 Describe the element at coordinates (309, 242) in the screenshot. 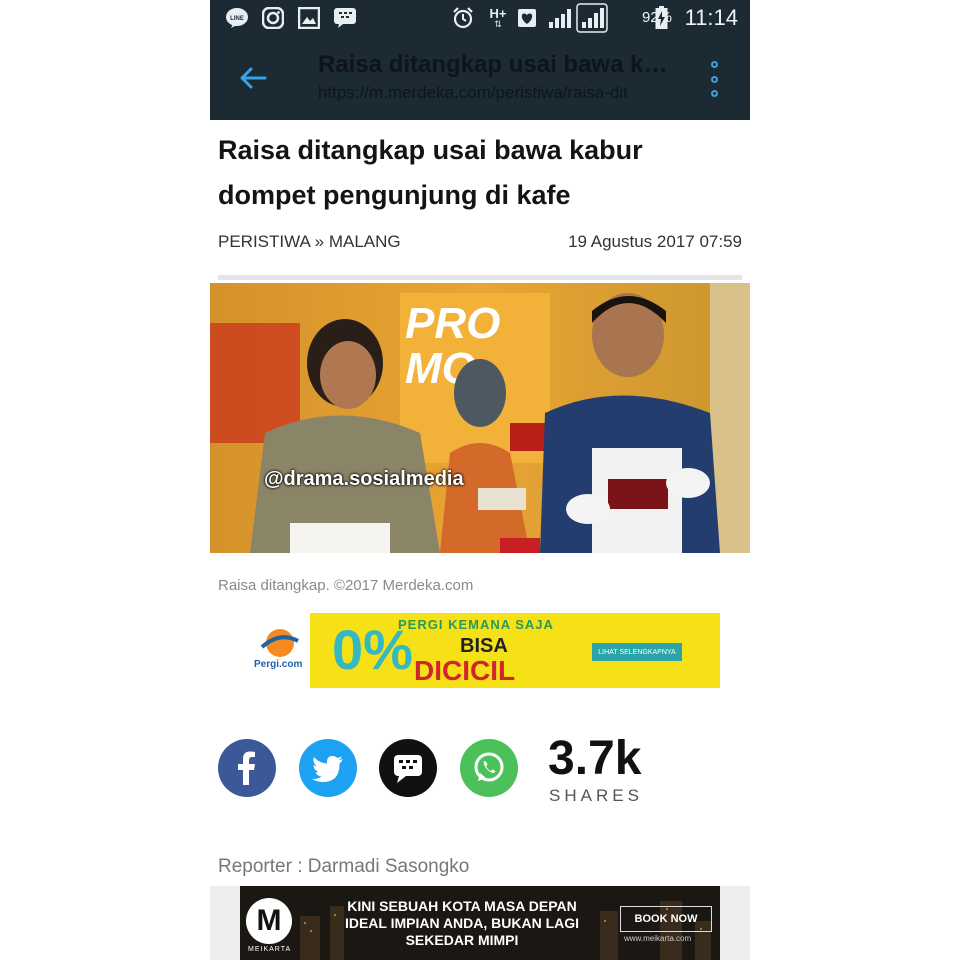

I see `article-category: PERISTIWA » MALANG` at that location.